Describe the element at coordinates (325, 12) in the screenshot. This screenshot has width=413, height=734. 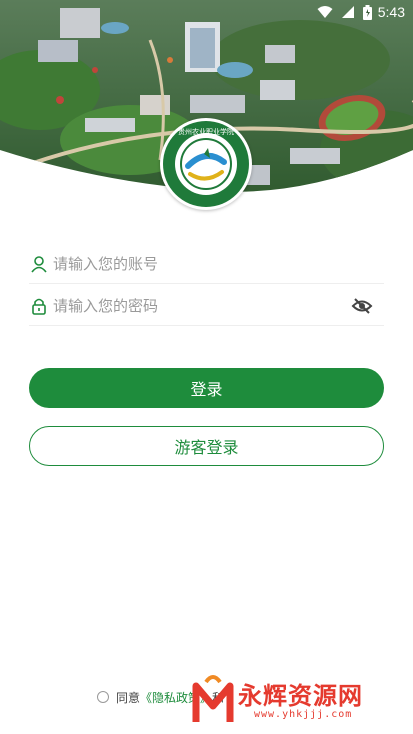
I see `wifi-icon` at that location.